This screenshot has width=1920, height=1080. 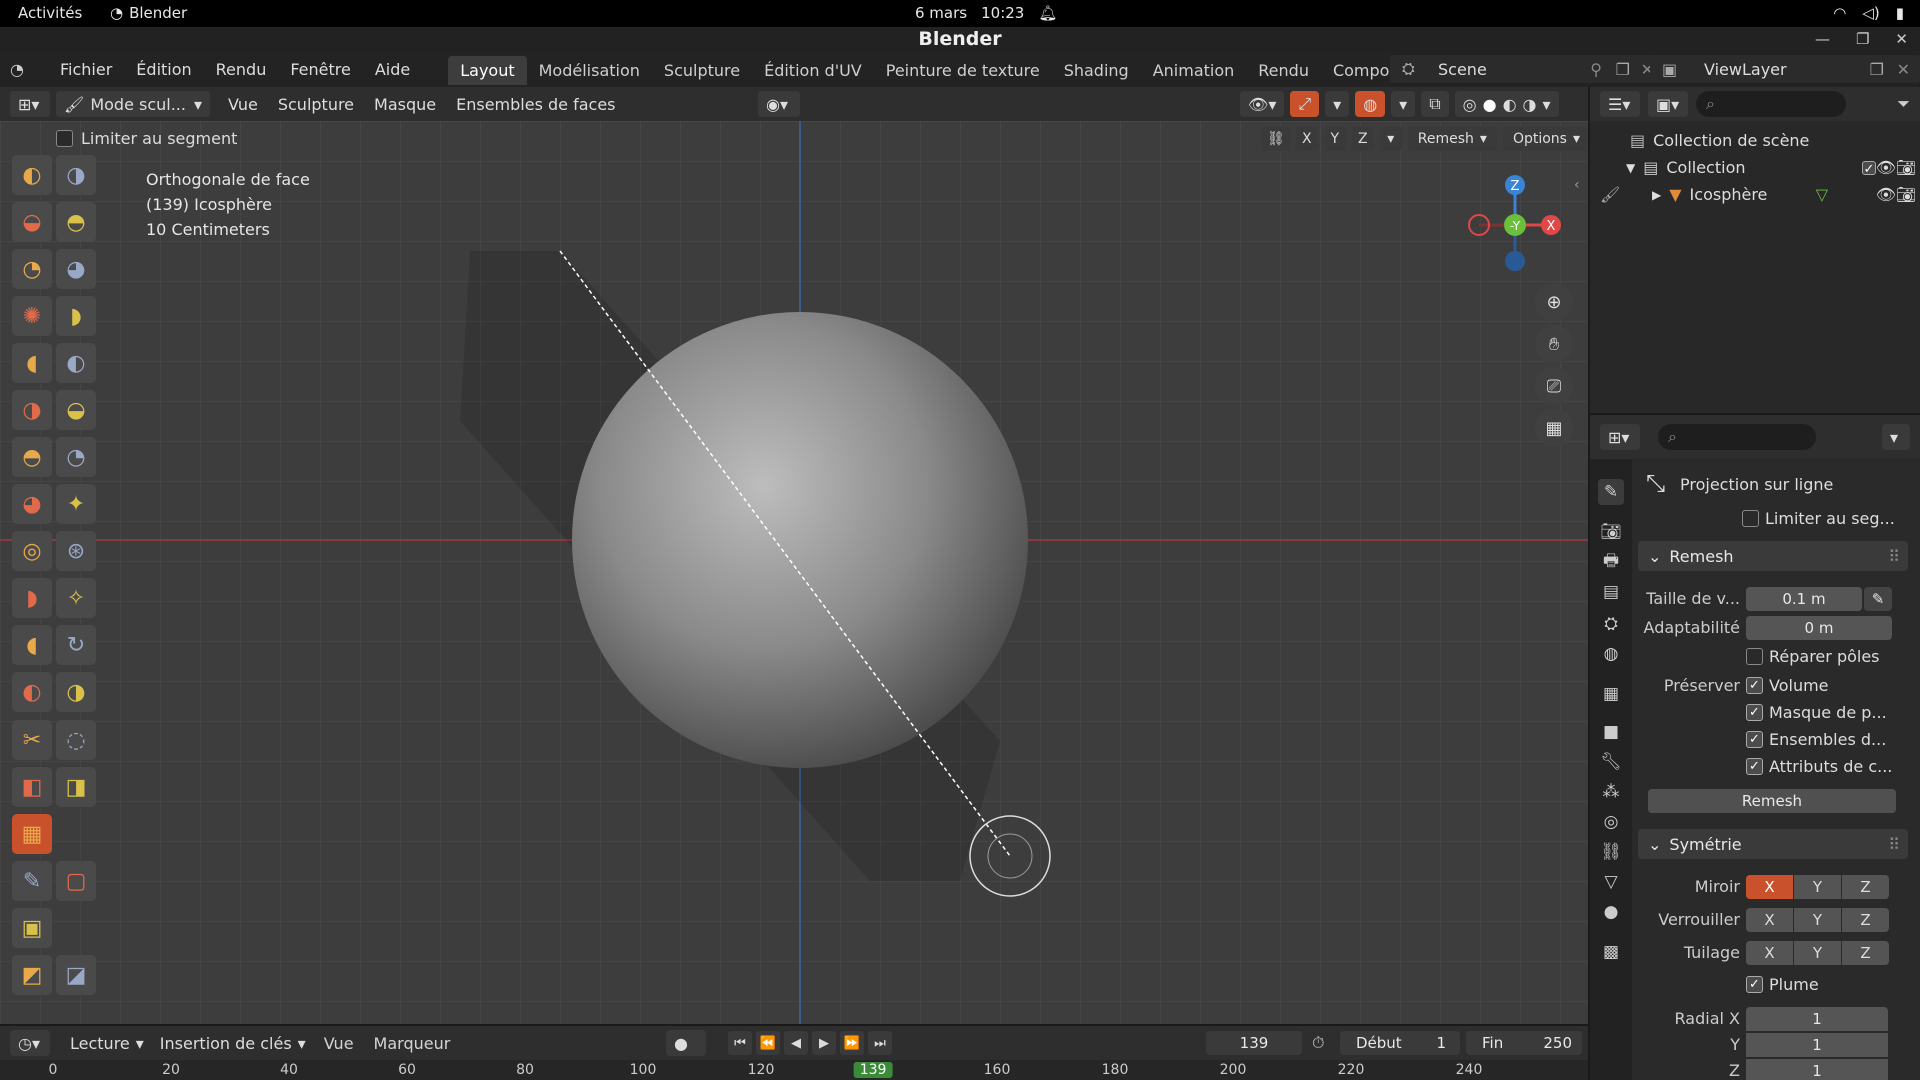 I want to click on symmetry-panel-header: ⌄ Symétrie ⠿, so click(x=1773, y=844).